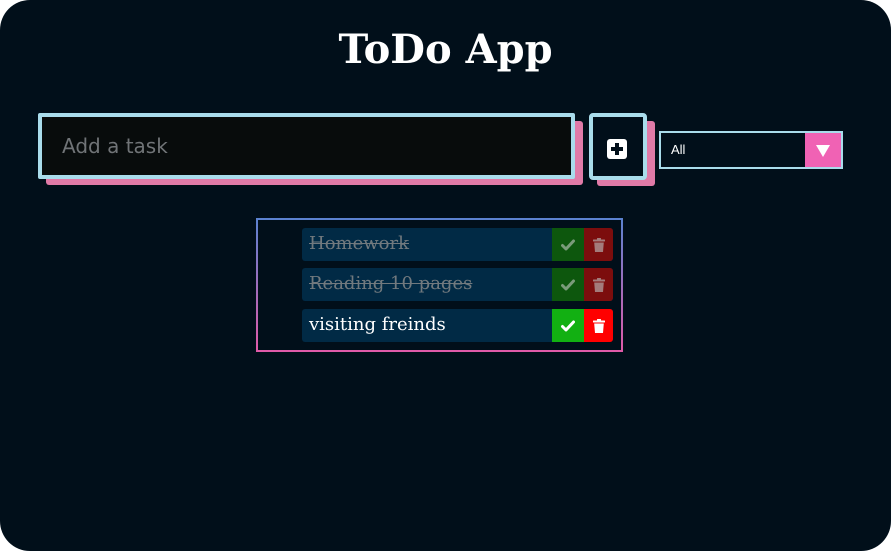  Describe the element at coordinates (457, 244) in the screenshot. I see `task-item: Homework` at that location.